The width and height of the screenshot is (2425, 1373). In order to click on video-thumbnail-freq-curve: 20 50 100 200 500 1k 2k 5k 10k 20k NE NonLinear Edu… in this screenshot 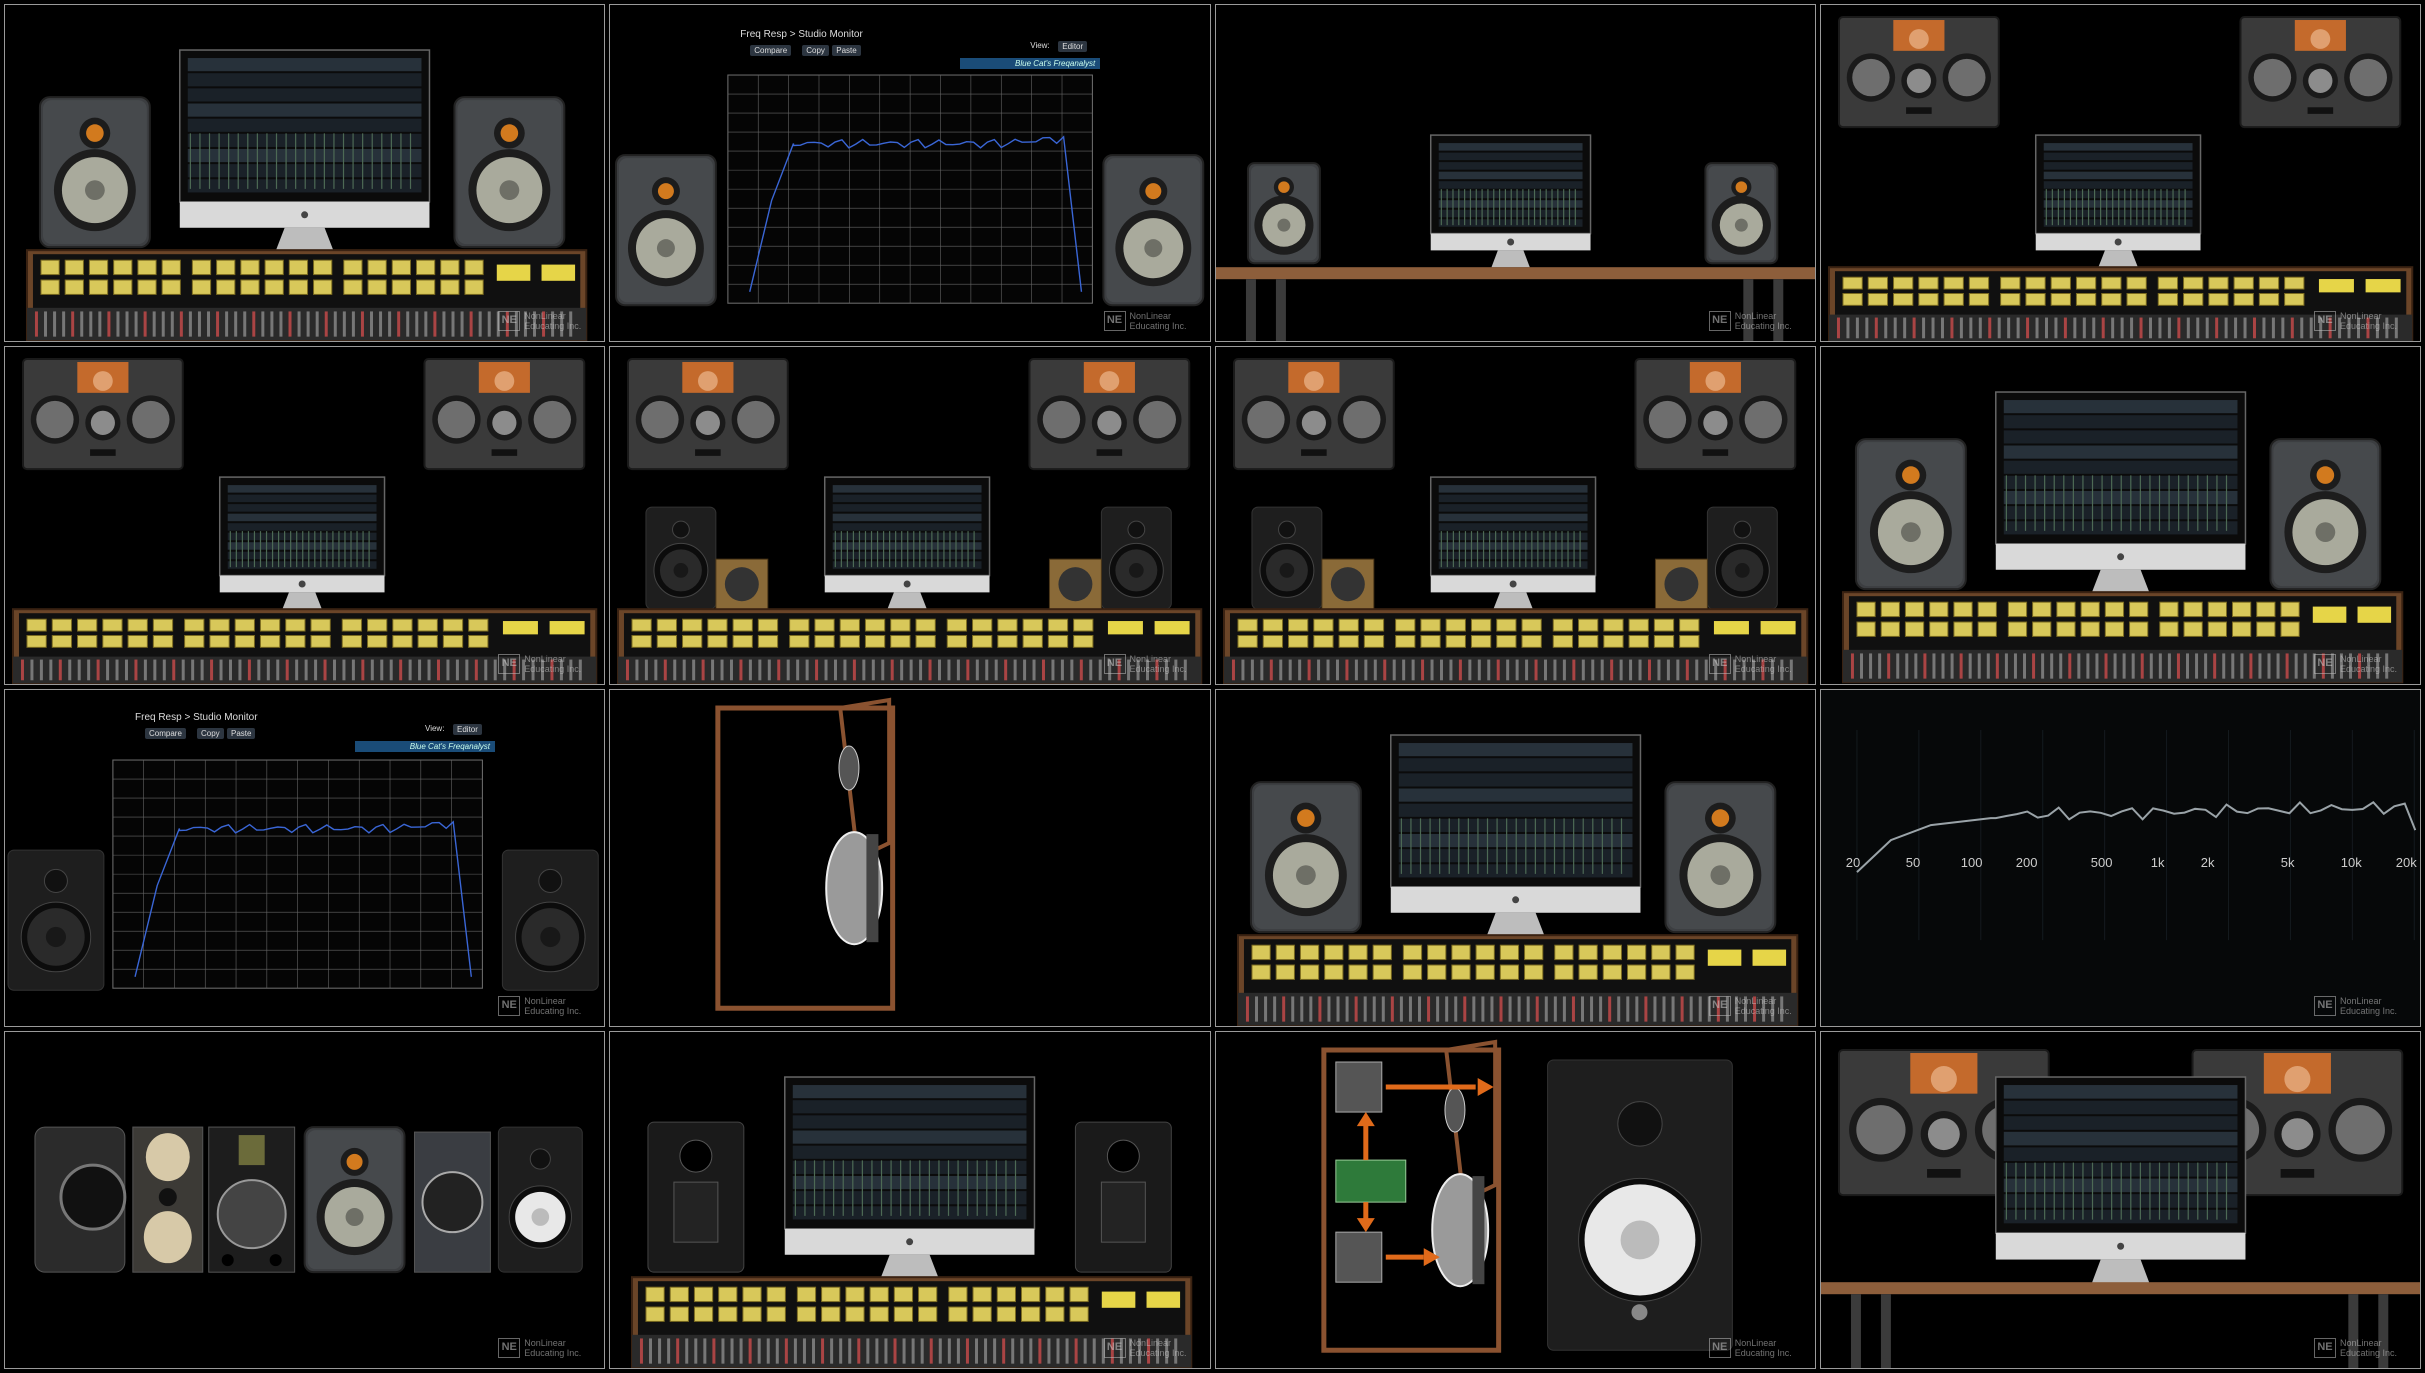, I will do `click(2120, 857)`.